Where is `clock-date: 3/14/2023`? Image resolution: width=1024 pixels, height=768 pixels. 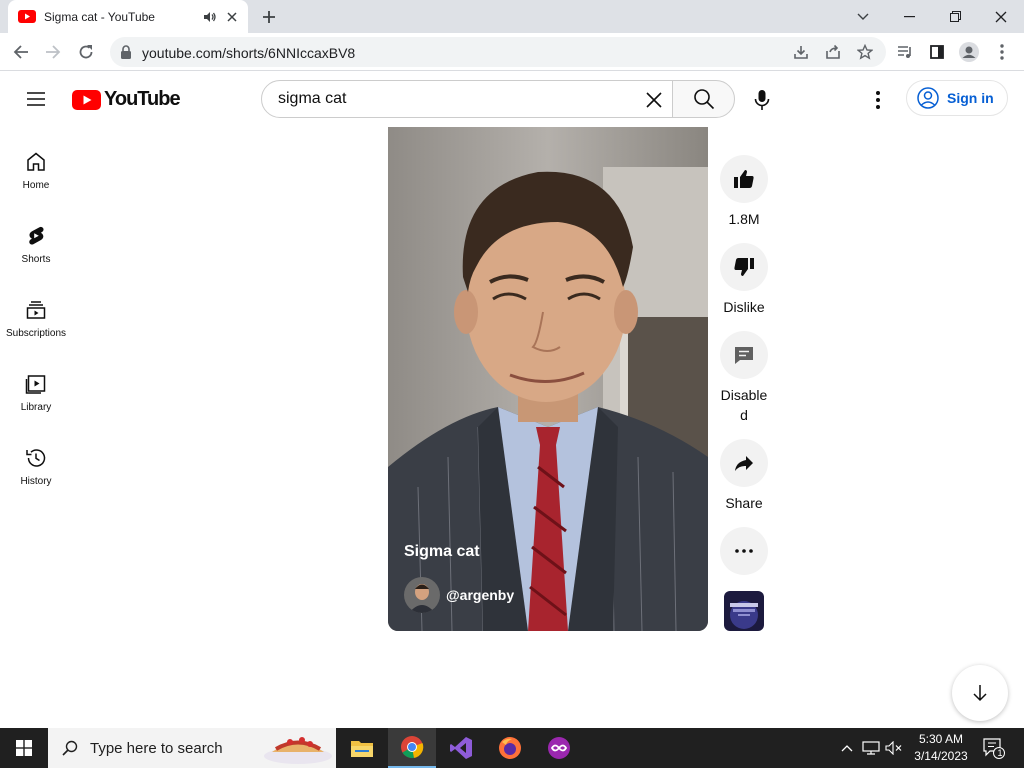
clock-date: 3/14/2023 is located at coordinates (941, 756).